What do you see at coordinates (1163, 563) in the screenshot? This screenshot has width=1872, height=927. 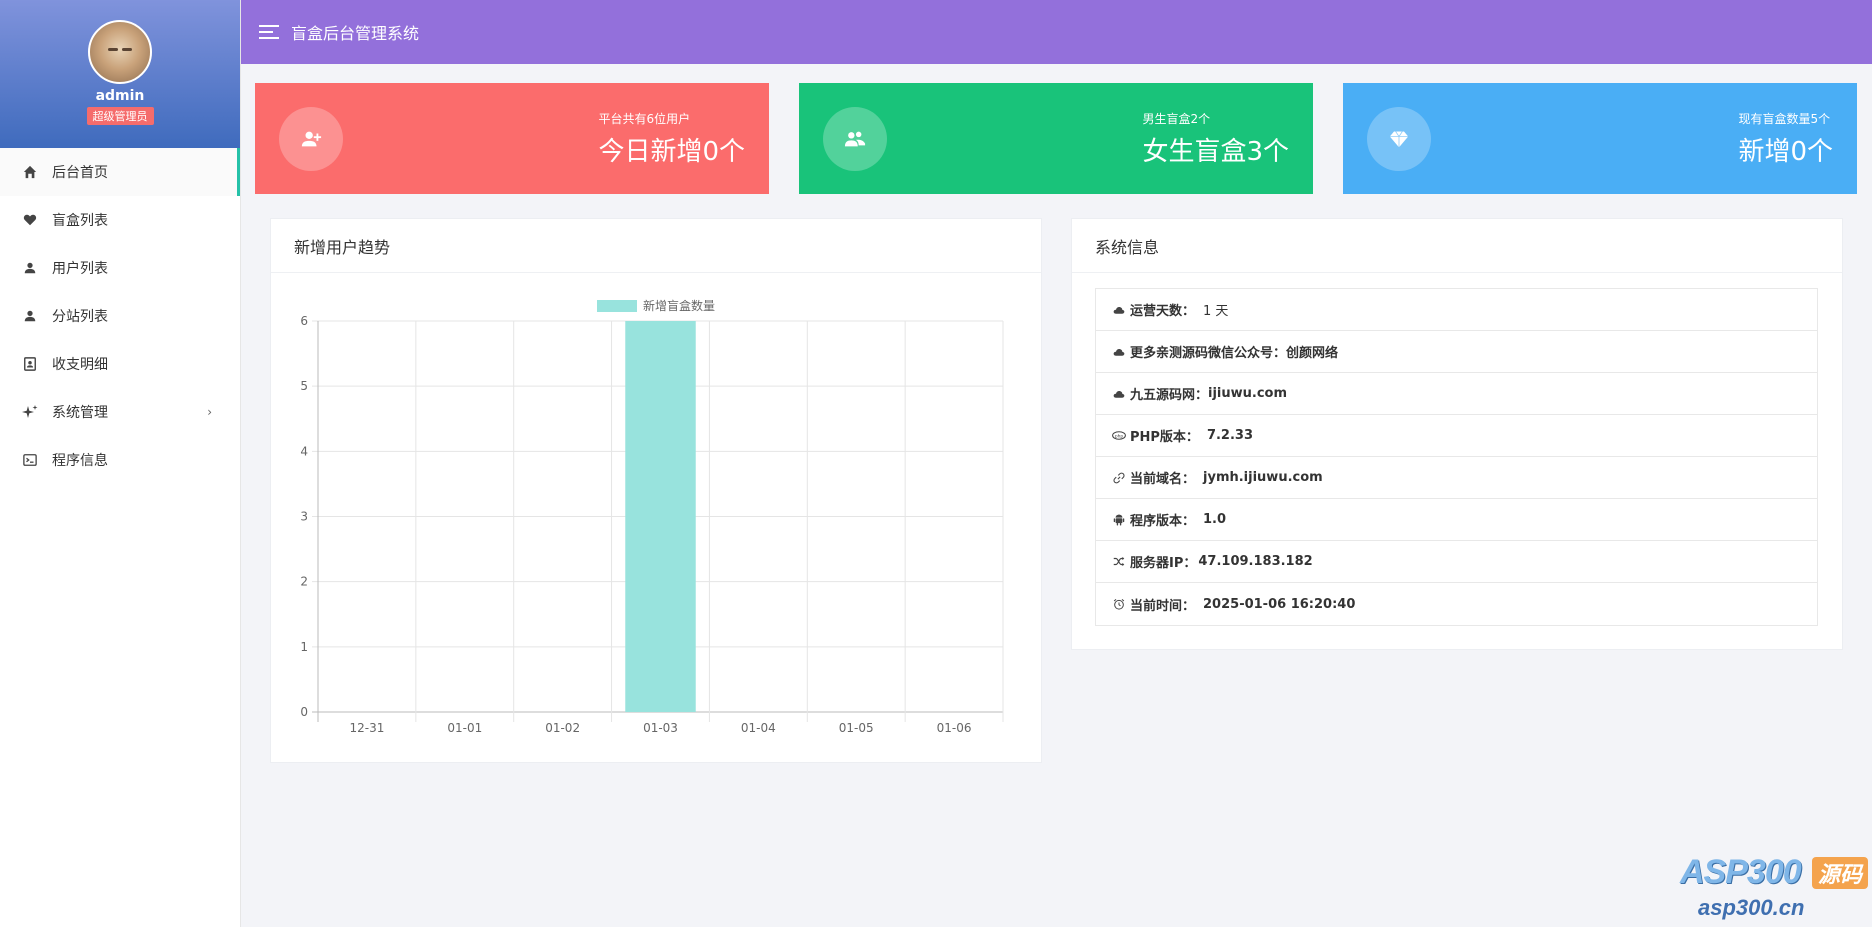 I see `info-label: 服务器IP：` at bounding box center [1163, 563].